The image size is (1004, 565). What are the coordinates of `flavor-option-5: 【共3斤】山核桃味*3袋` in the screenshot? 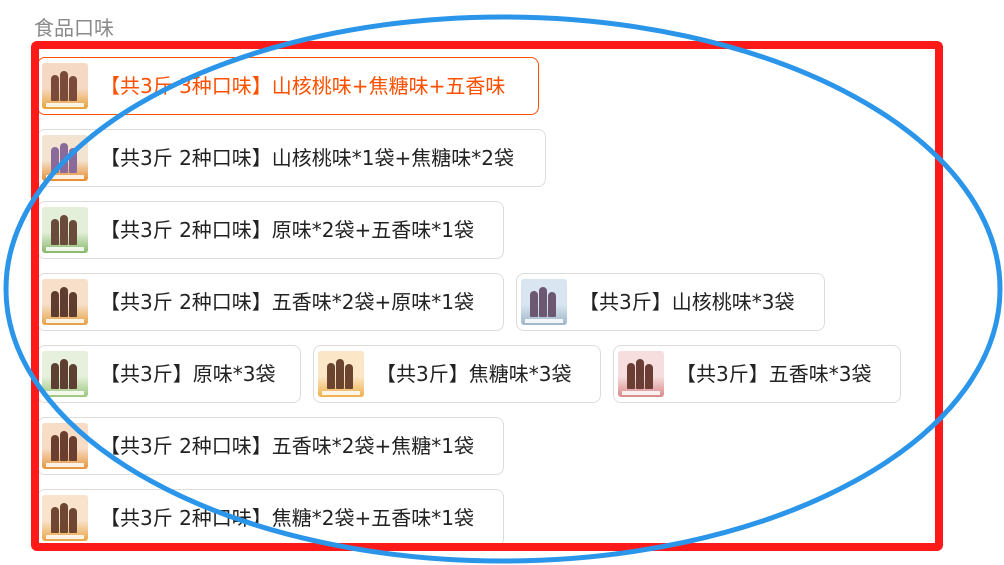 It's located at (670, 302).